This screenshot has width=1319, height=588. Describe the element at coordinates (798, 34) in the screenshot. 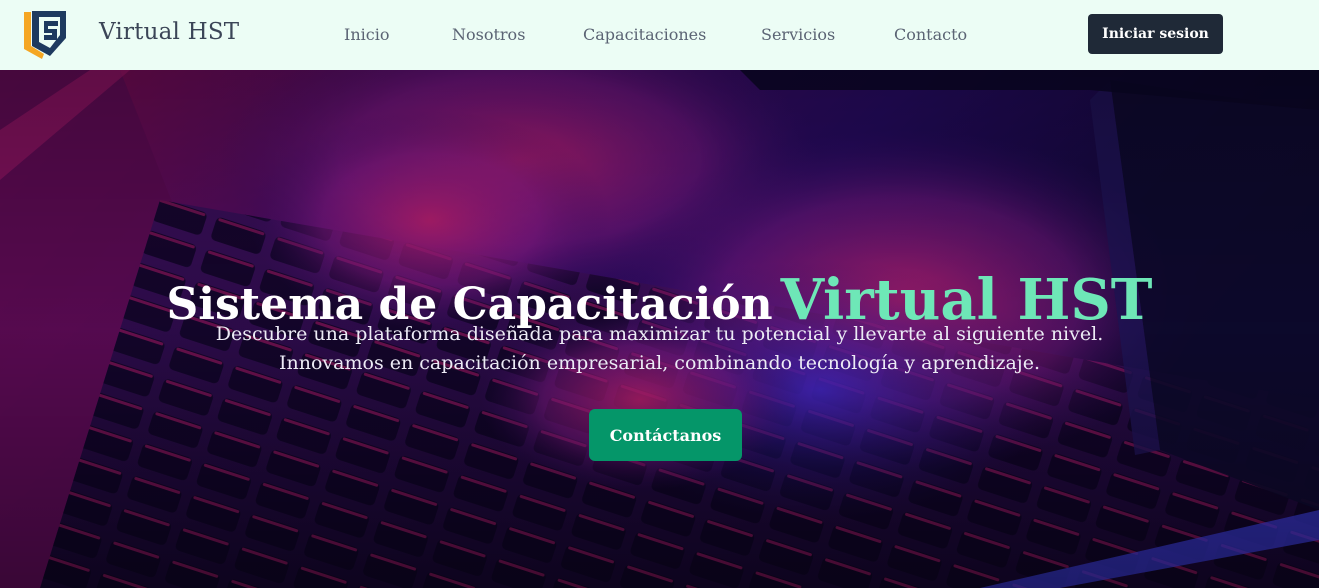

I see `nav-link-servicios: Servicios` at that location.